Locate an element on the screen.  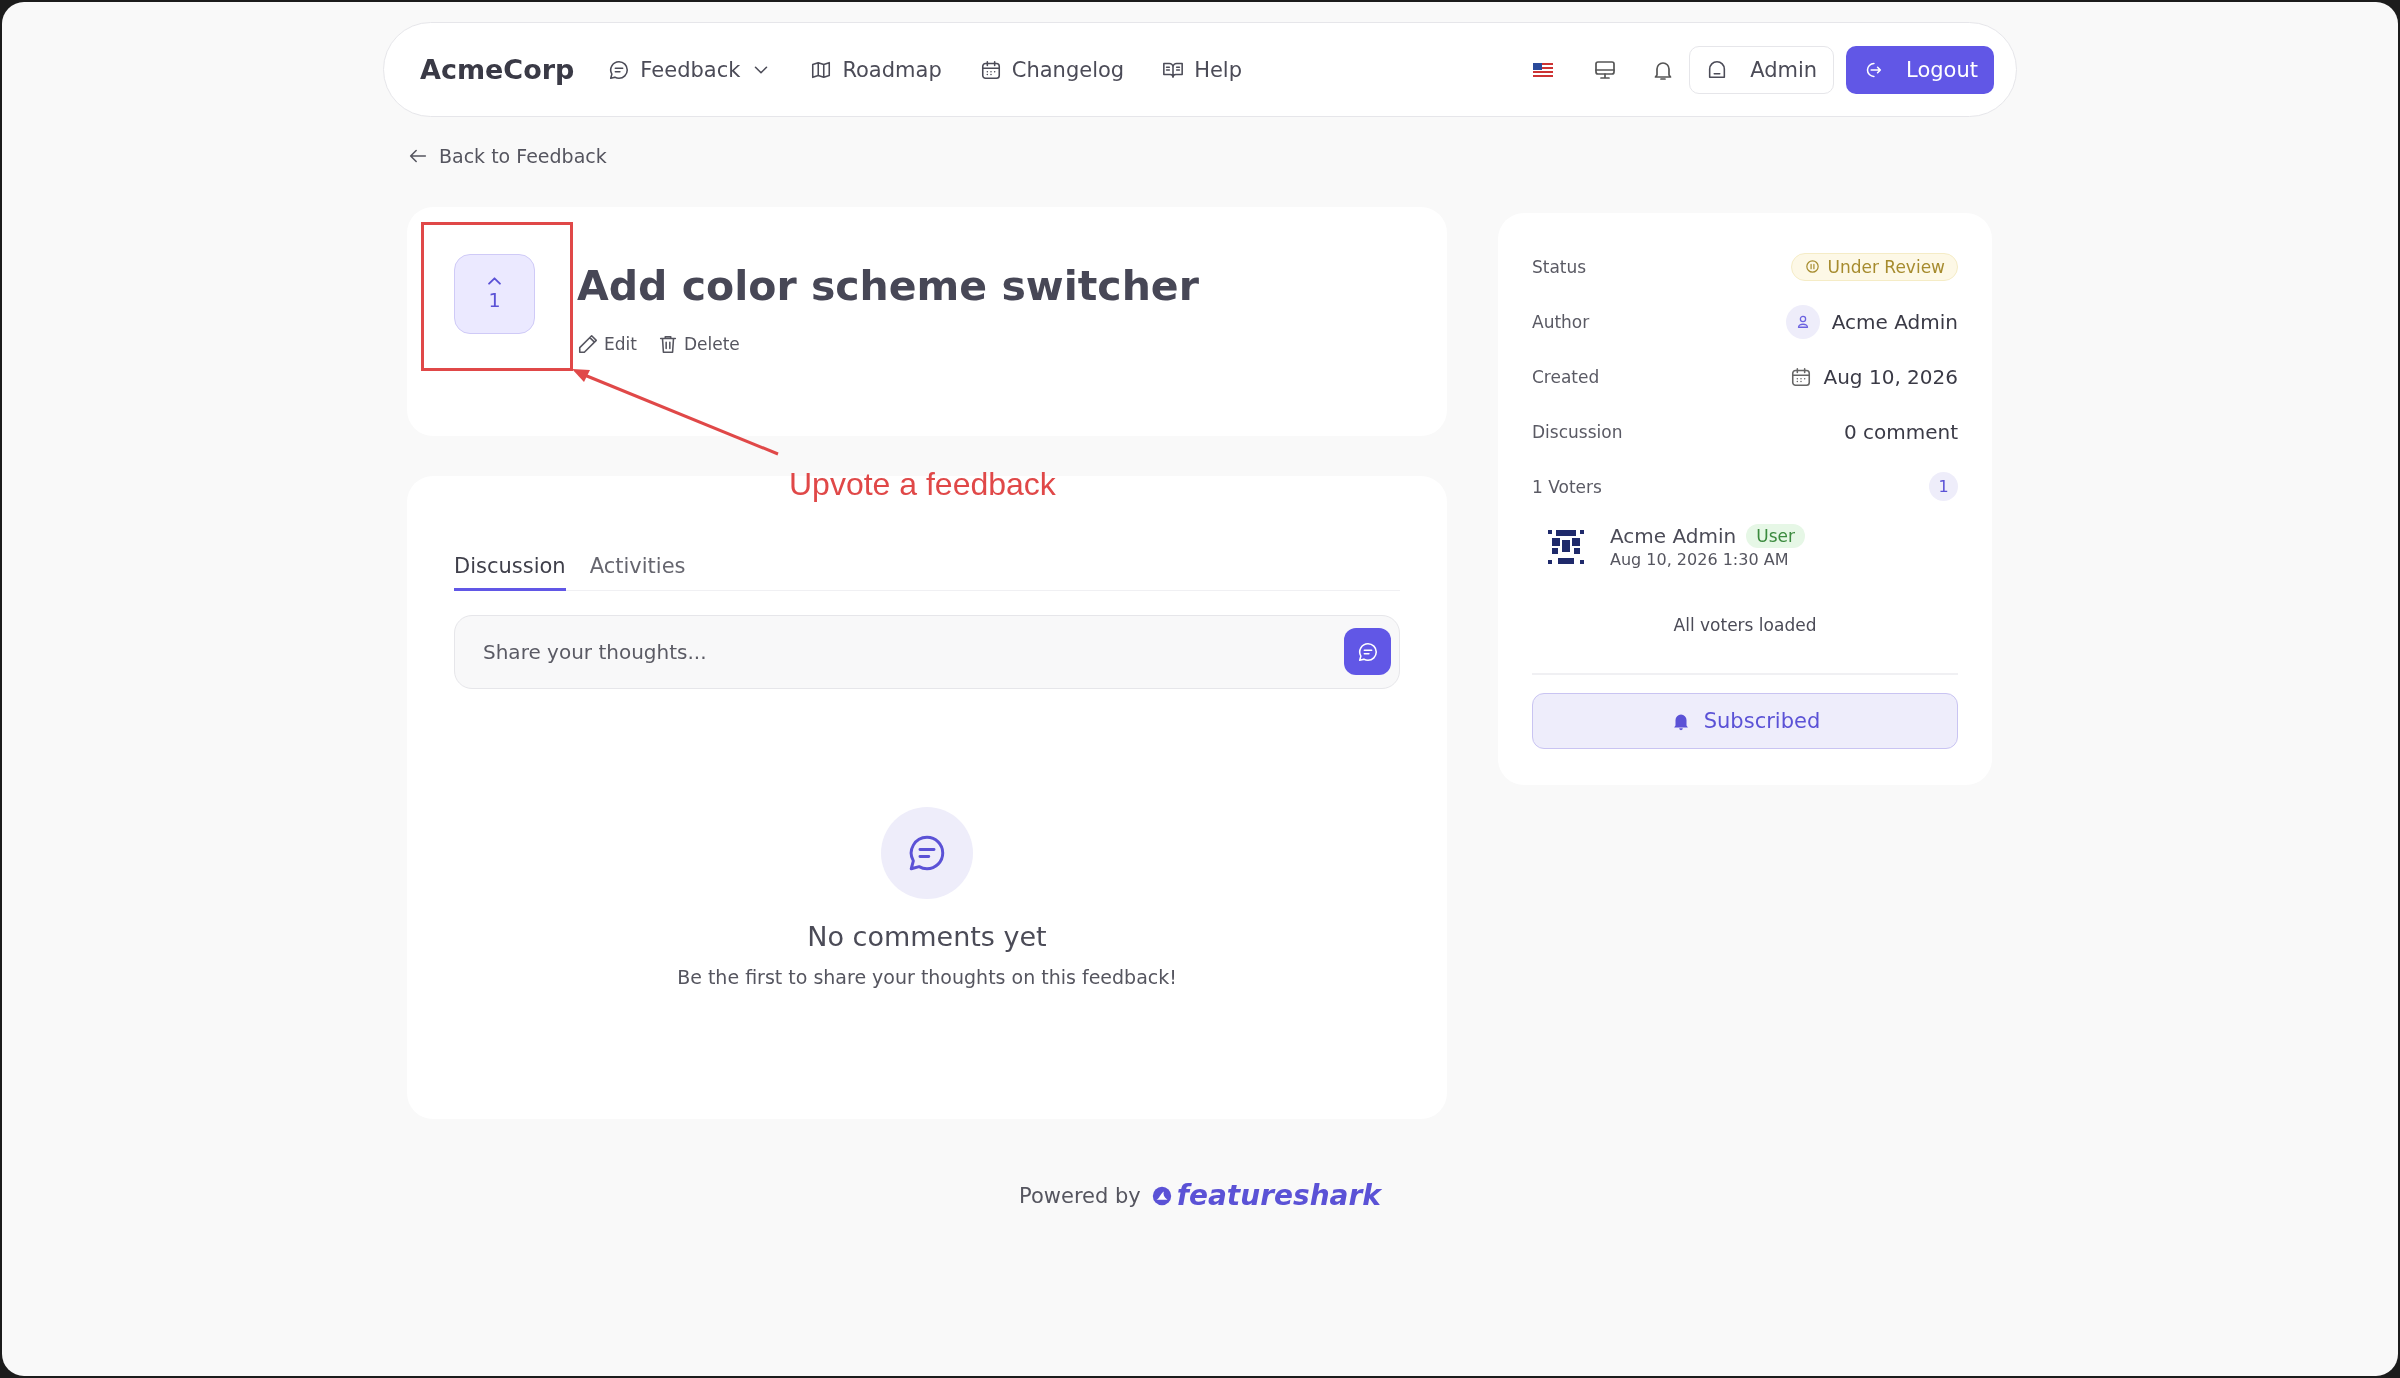
detail-value: Aug 10, 2026 is located at coordinates (1890, 376).